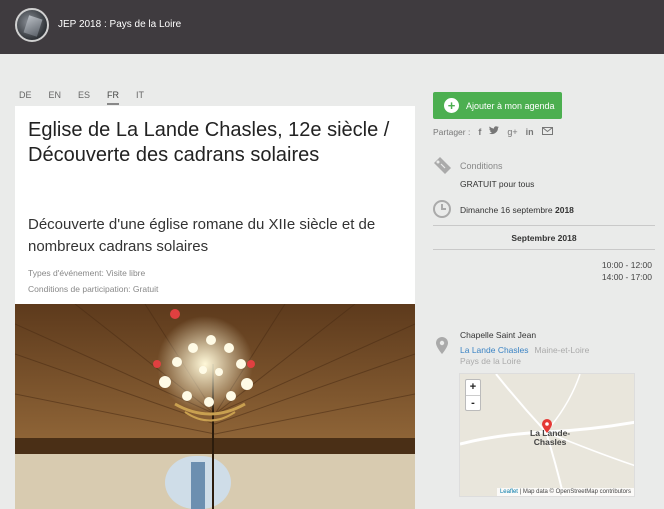 This screenshot has width=664, height=509. I want to click on conditions-label: Conditions, so click(481, 166).